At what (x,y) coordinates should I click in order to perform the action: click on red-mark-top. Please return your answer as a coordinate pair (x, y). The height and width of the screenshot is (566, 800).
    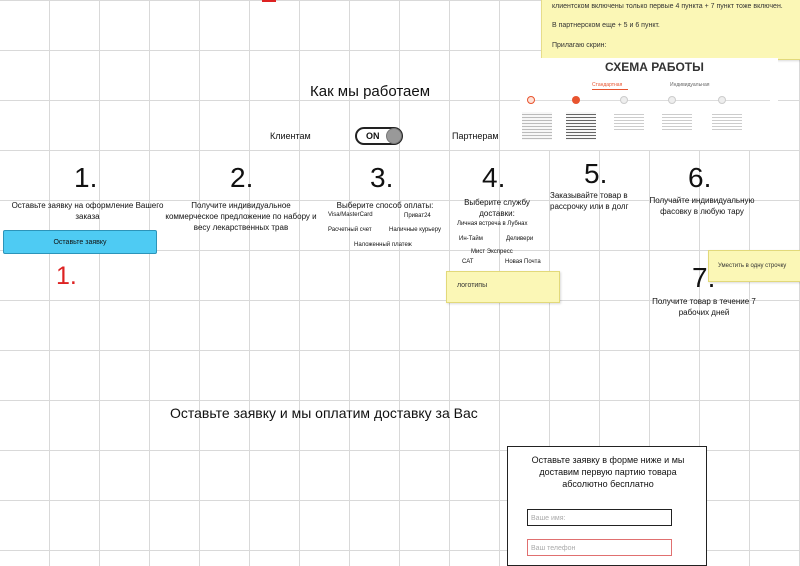
    Looking at the image, I should click on (269, 1).